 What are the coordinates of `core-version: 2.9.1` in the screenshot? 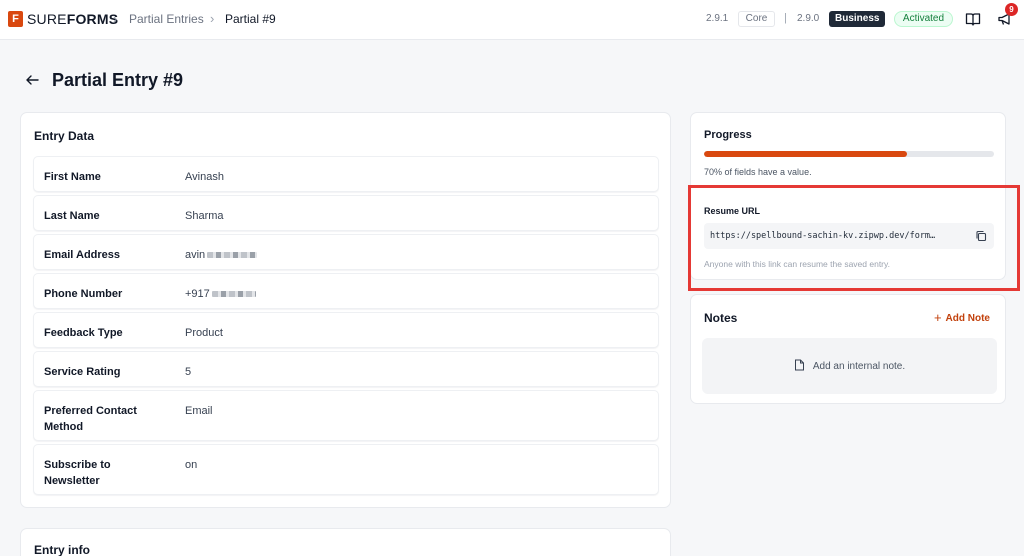 It's located at (717, 18).